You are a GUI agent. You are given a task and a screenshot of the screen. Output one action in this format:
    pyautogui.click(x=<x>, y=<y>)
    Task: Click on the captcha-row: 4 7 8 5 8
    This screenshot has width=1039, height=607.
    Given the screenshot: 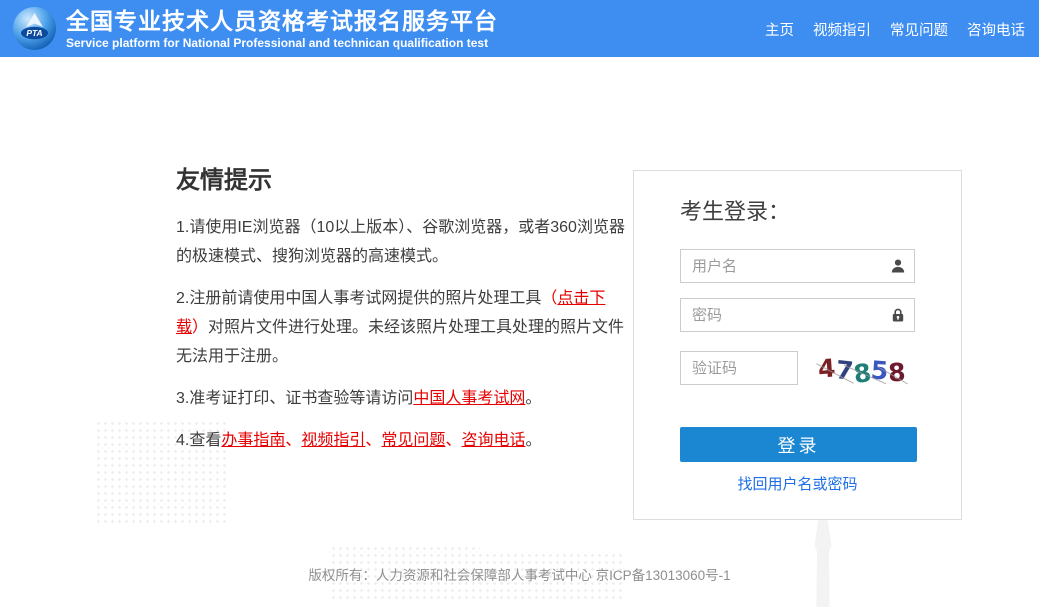 What is the action you would take?
    pyautogui.click(x=797, y=368)
    